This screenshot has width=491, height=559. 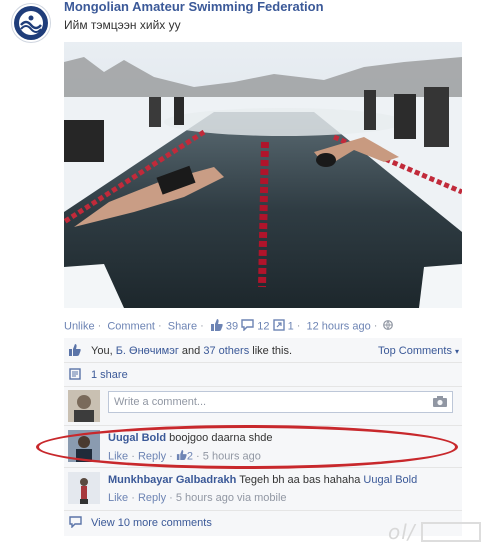 What do you see at coordinates (172, 480) in the screenshot?
I see `comment-author-link: Munkhbayar Galbadrakh` at bounding box center [172, 480].